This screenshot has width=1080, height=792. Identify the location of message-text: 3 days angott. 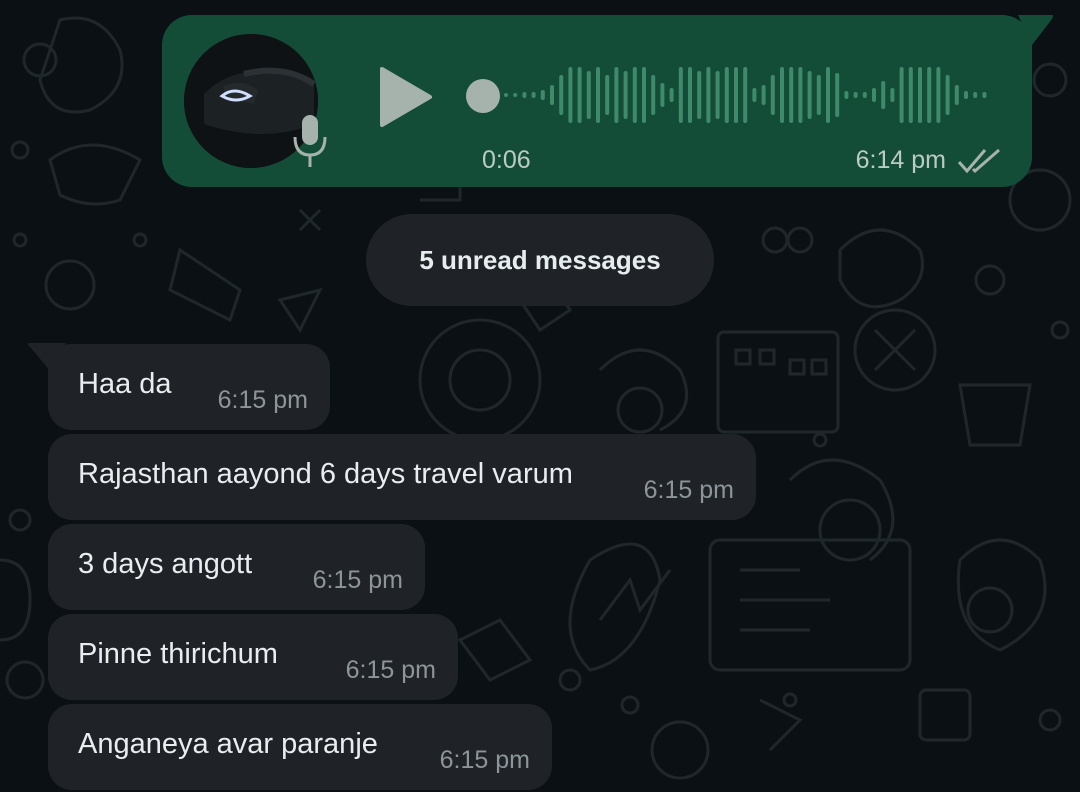
(165, 564).